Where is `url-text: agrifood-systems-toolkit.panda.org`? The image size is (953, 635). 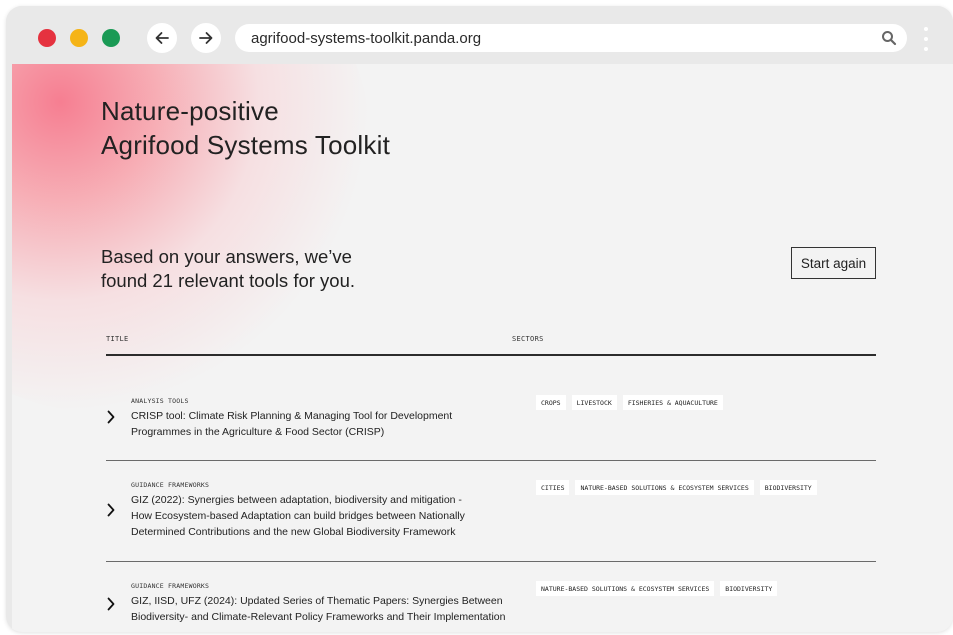 url-text: agrifood-systems-toolkit.panda.org is located at coordinates (366, 38).